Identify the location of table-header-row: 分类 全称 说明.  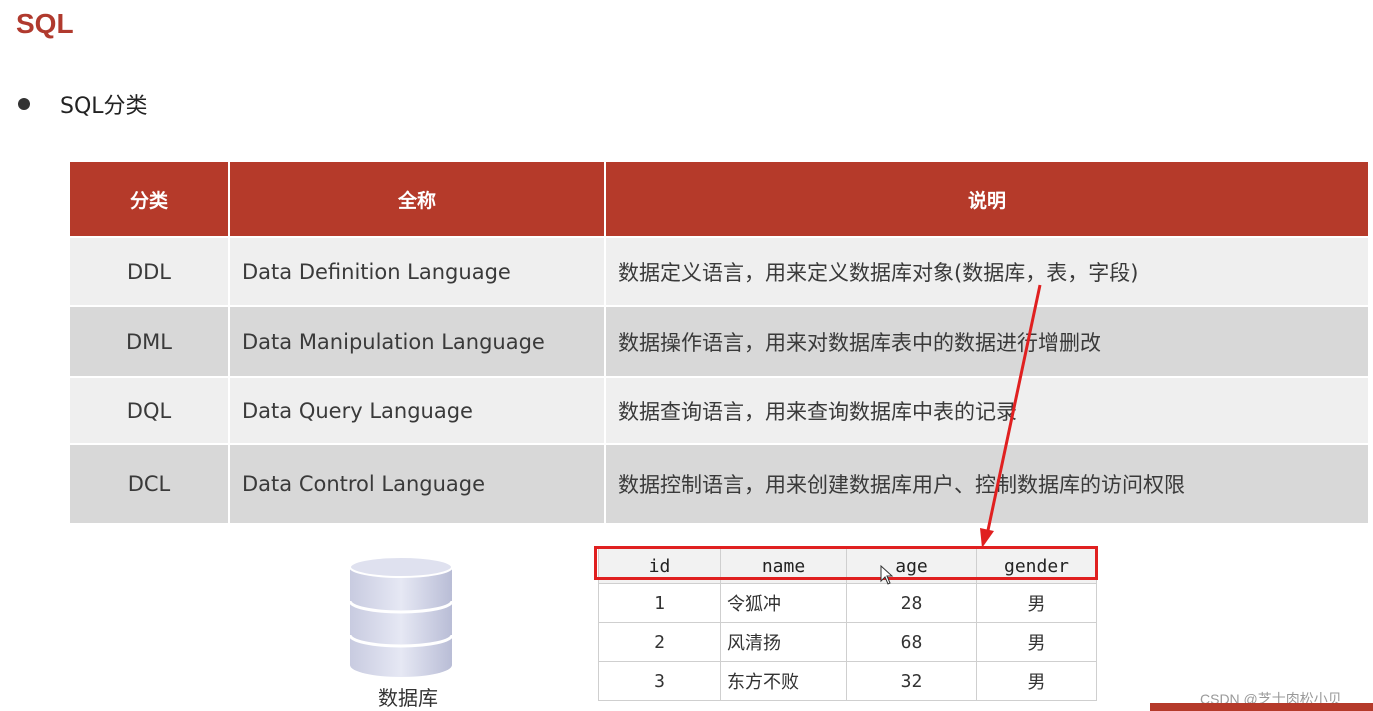
(719, 199).